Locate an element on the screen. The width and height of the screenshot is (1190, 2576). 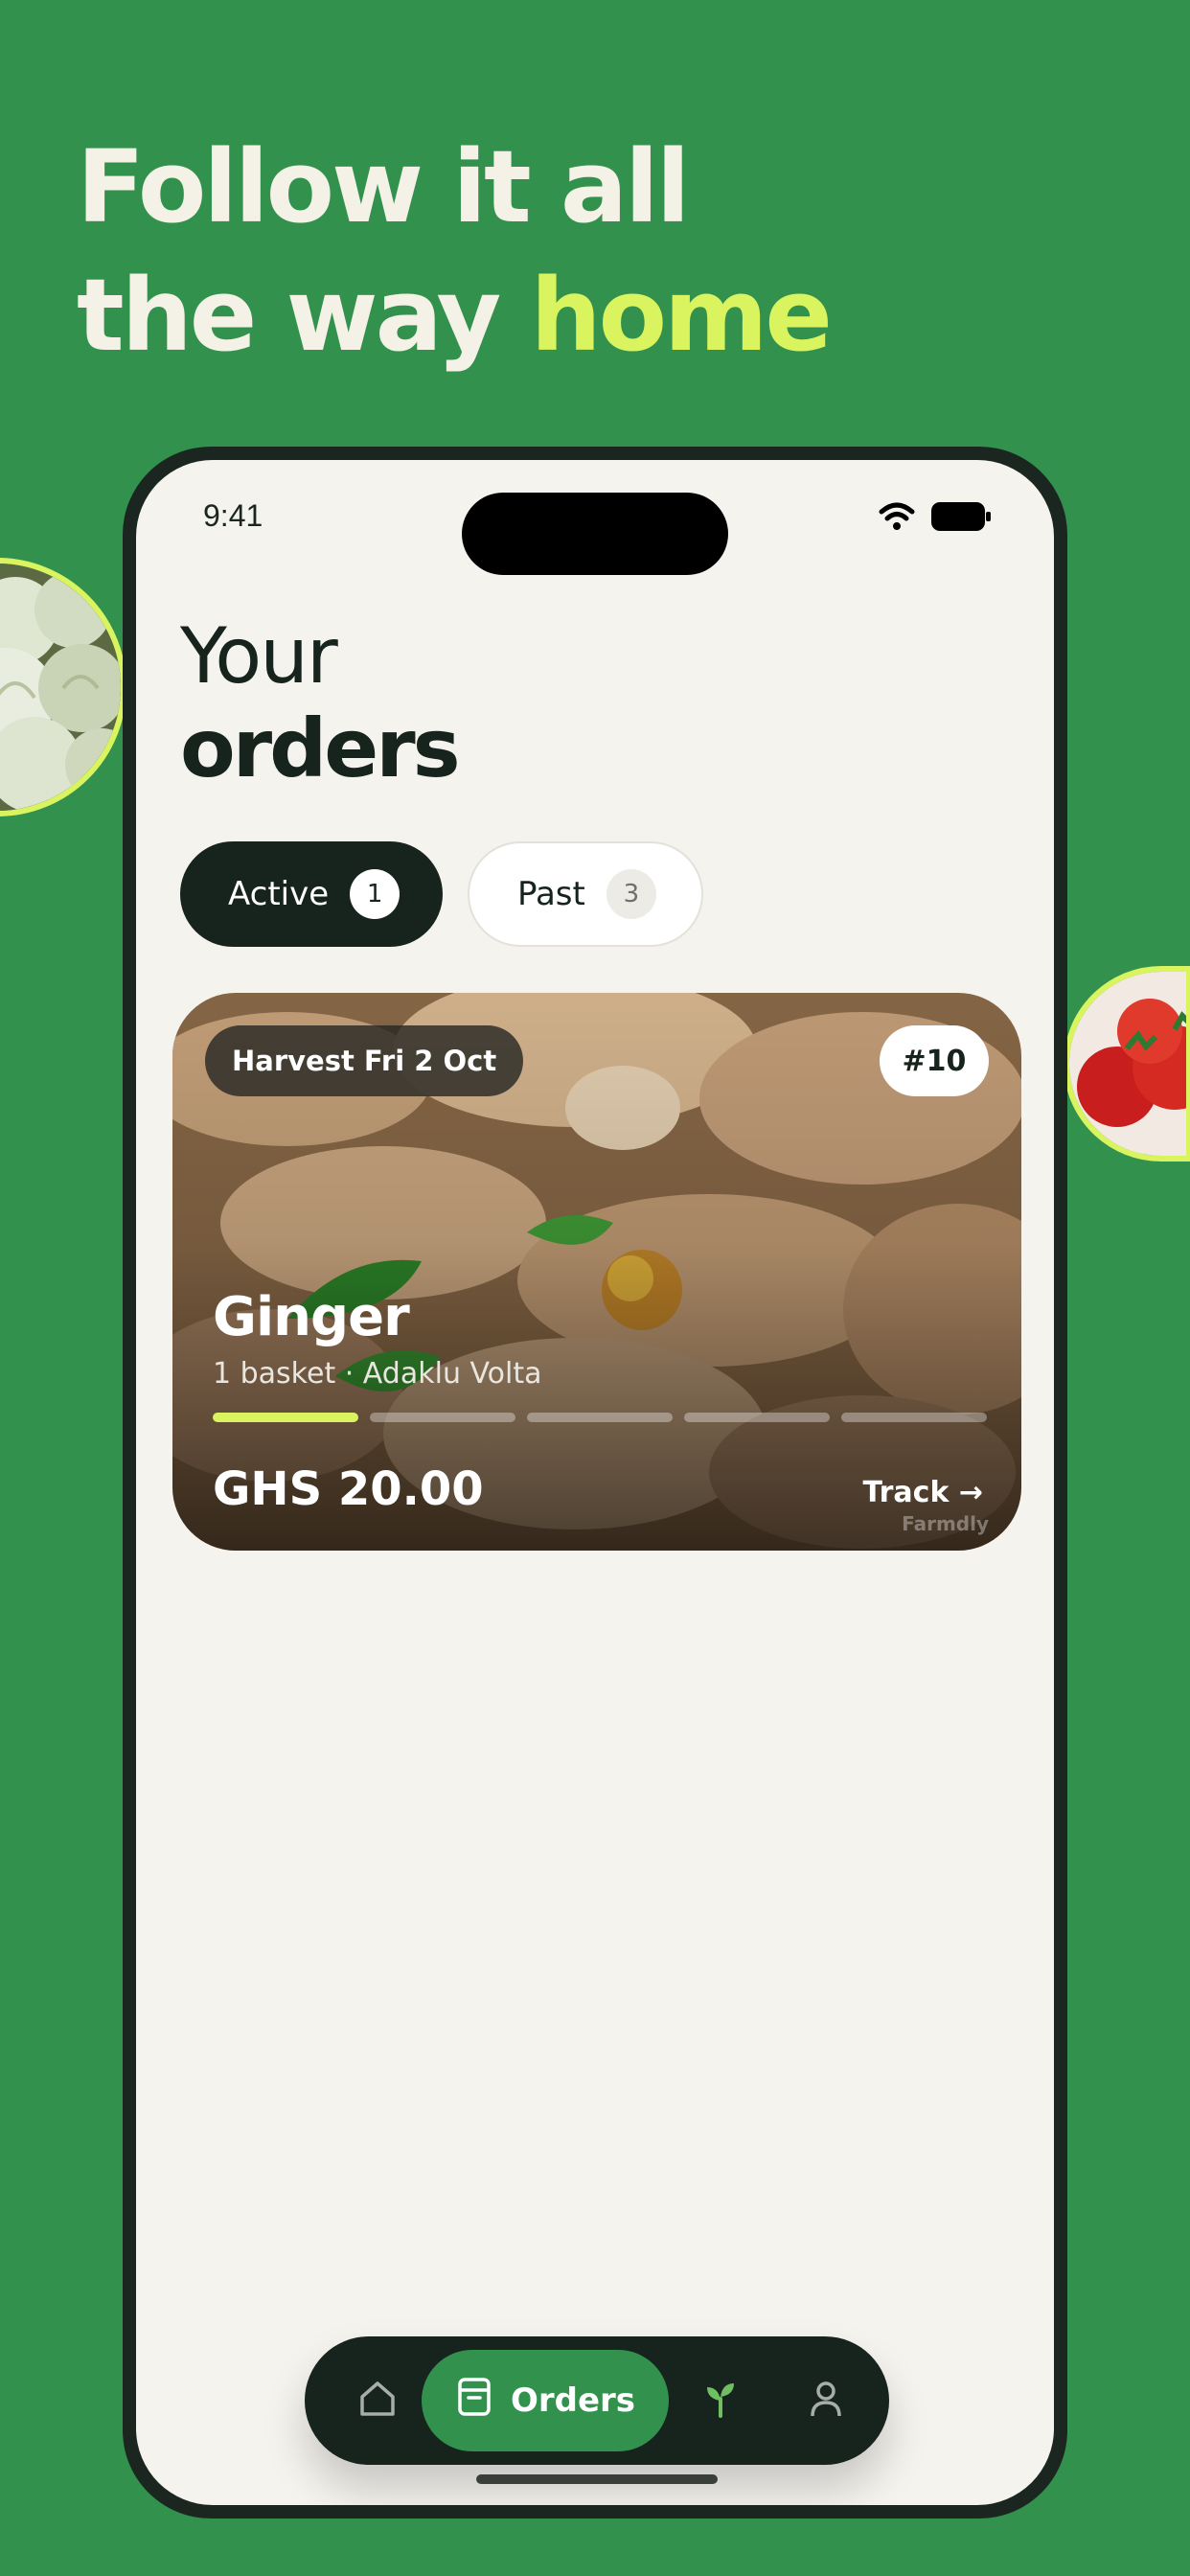
battery-icon is located at coordinates (961, 518).